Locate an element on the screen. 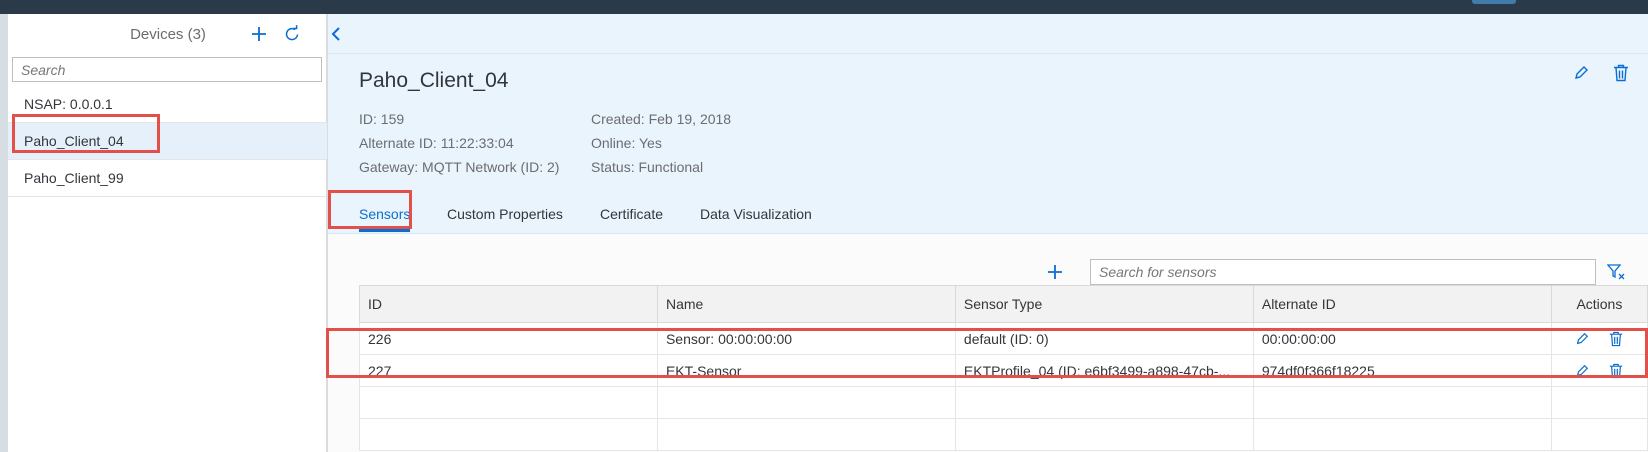  device-search-input is located at coordinates (167, 69).